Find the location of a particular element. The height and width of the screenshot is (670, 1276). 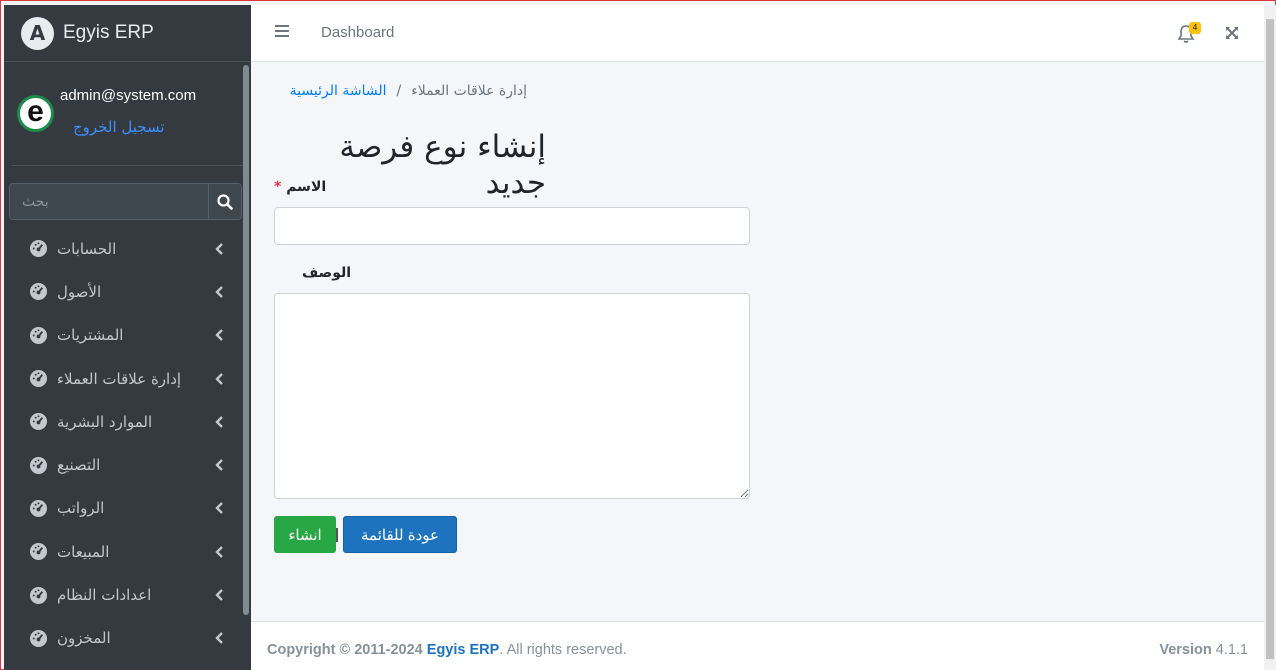

avatar-letter: e is located at coordinates (35, 111).